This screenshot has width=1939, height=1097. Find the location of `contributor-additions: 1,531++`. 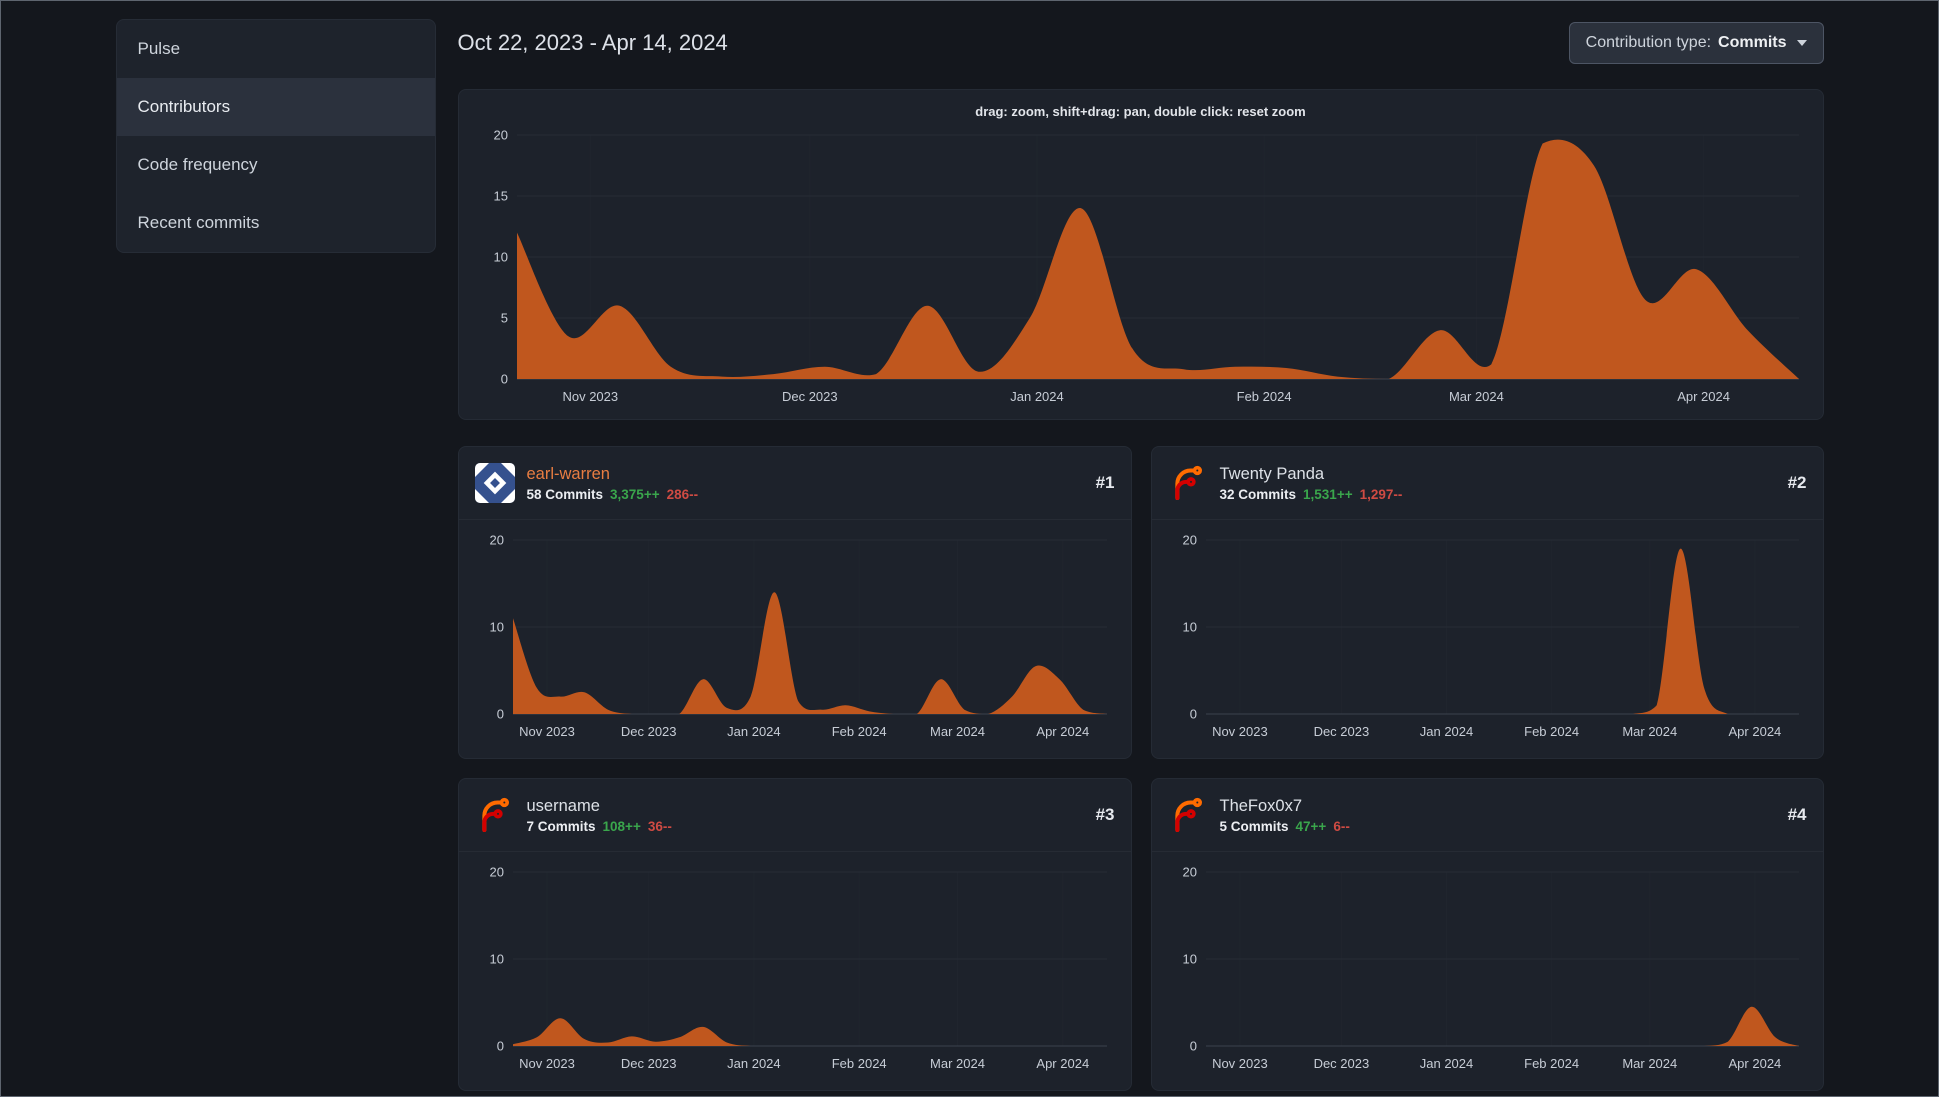

contributor-additions: 1,531++ is located at coordinates (1328, 494).